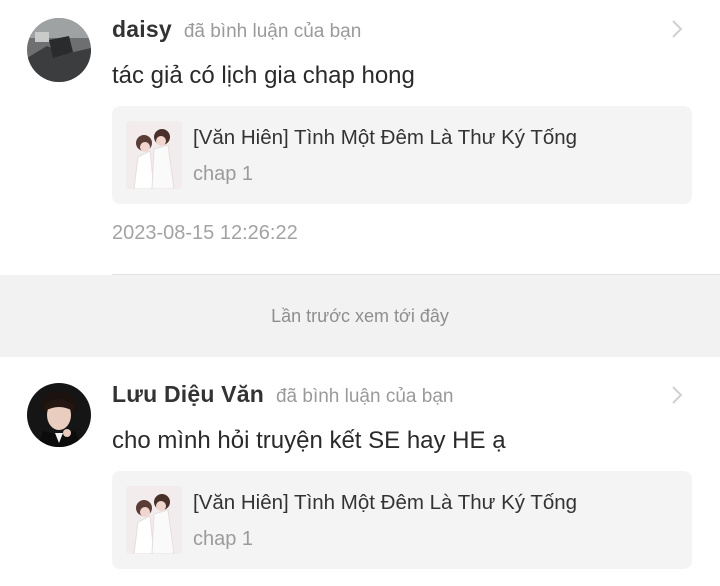 This screenshot has width=720, height=586. Describe the element at coordinates (416, 274) in the screenshot. I see `divider` at that location.